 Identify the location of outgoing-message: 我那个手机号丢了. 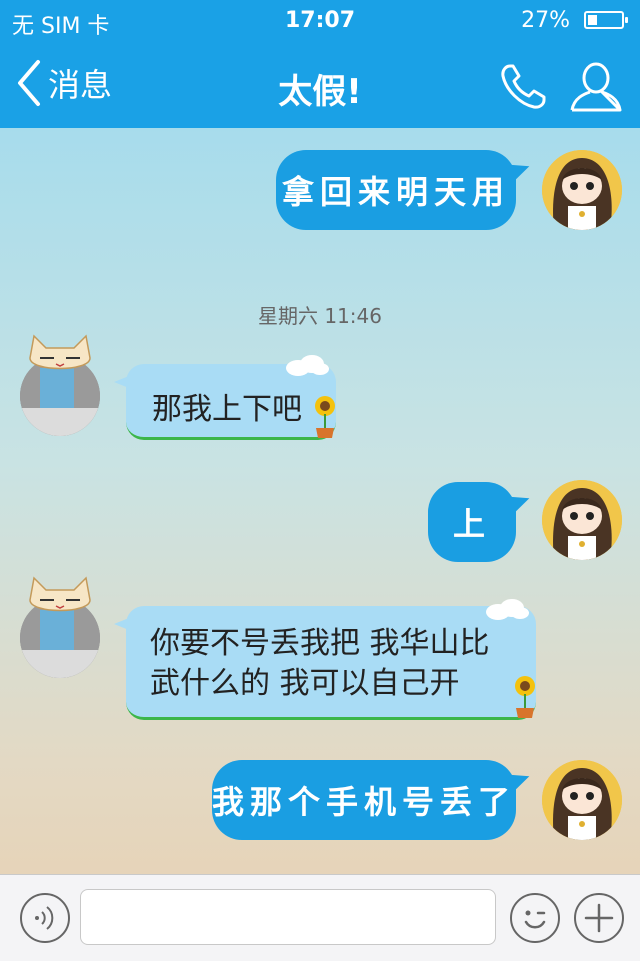
(372, 800).